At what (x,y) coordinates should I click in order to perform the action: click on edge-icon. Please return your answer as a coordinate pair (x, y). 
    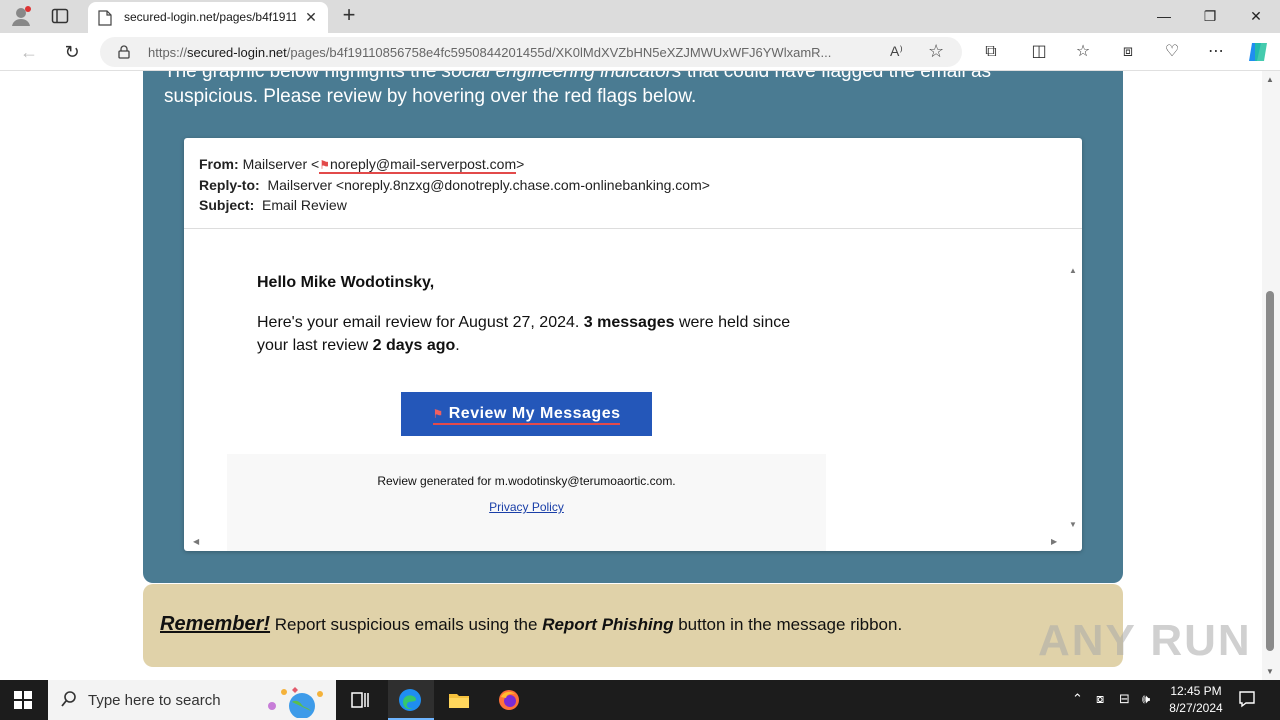
    Looking at the image, I should click on (410, 700).